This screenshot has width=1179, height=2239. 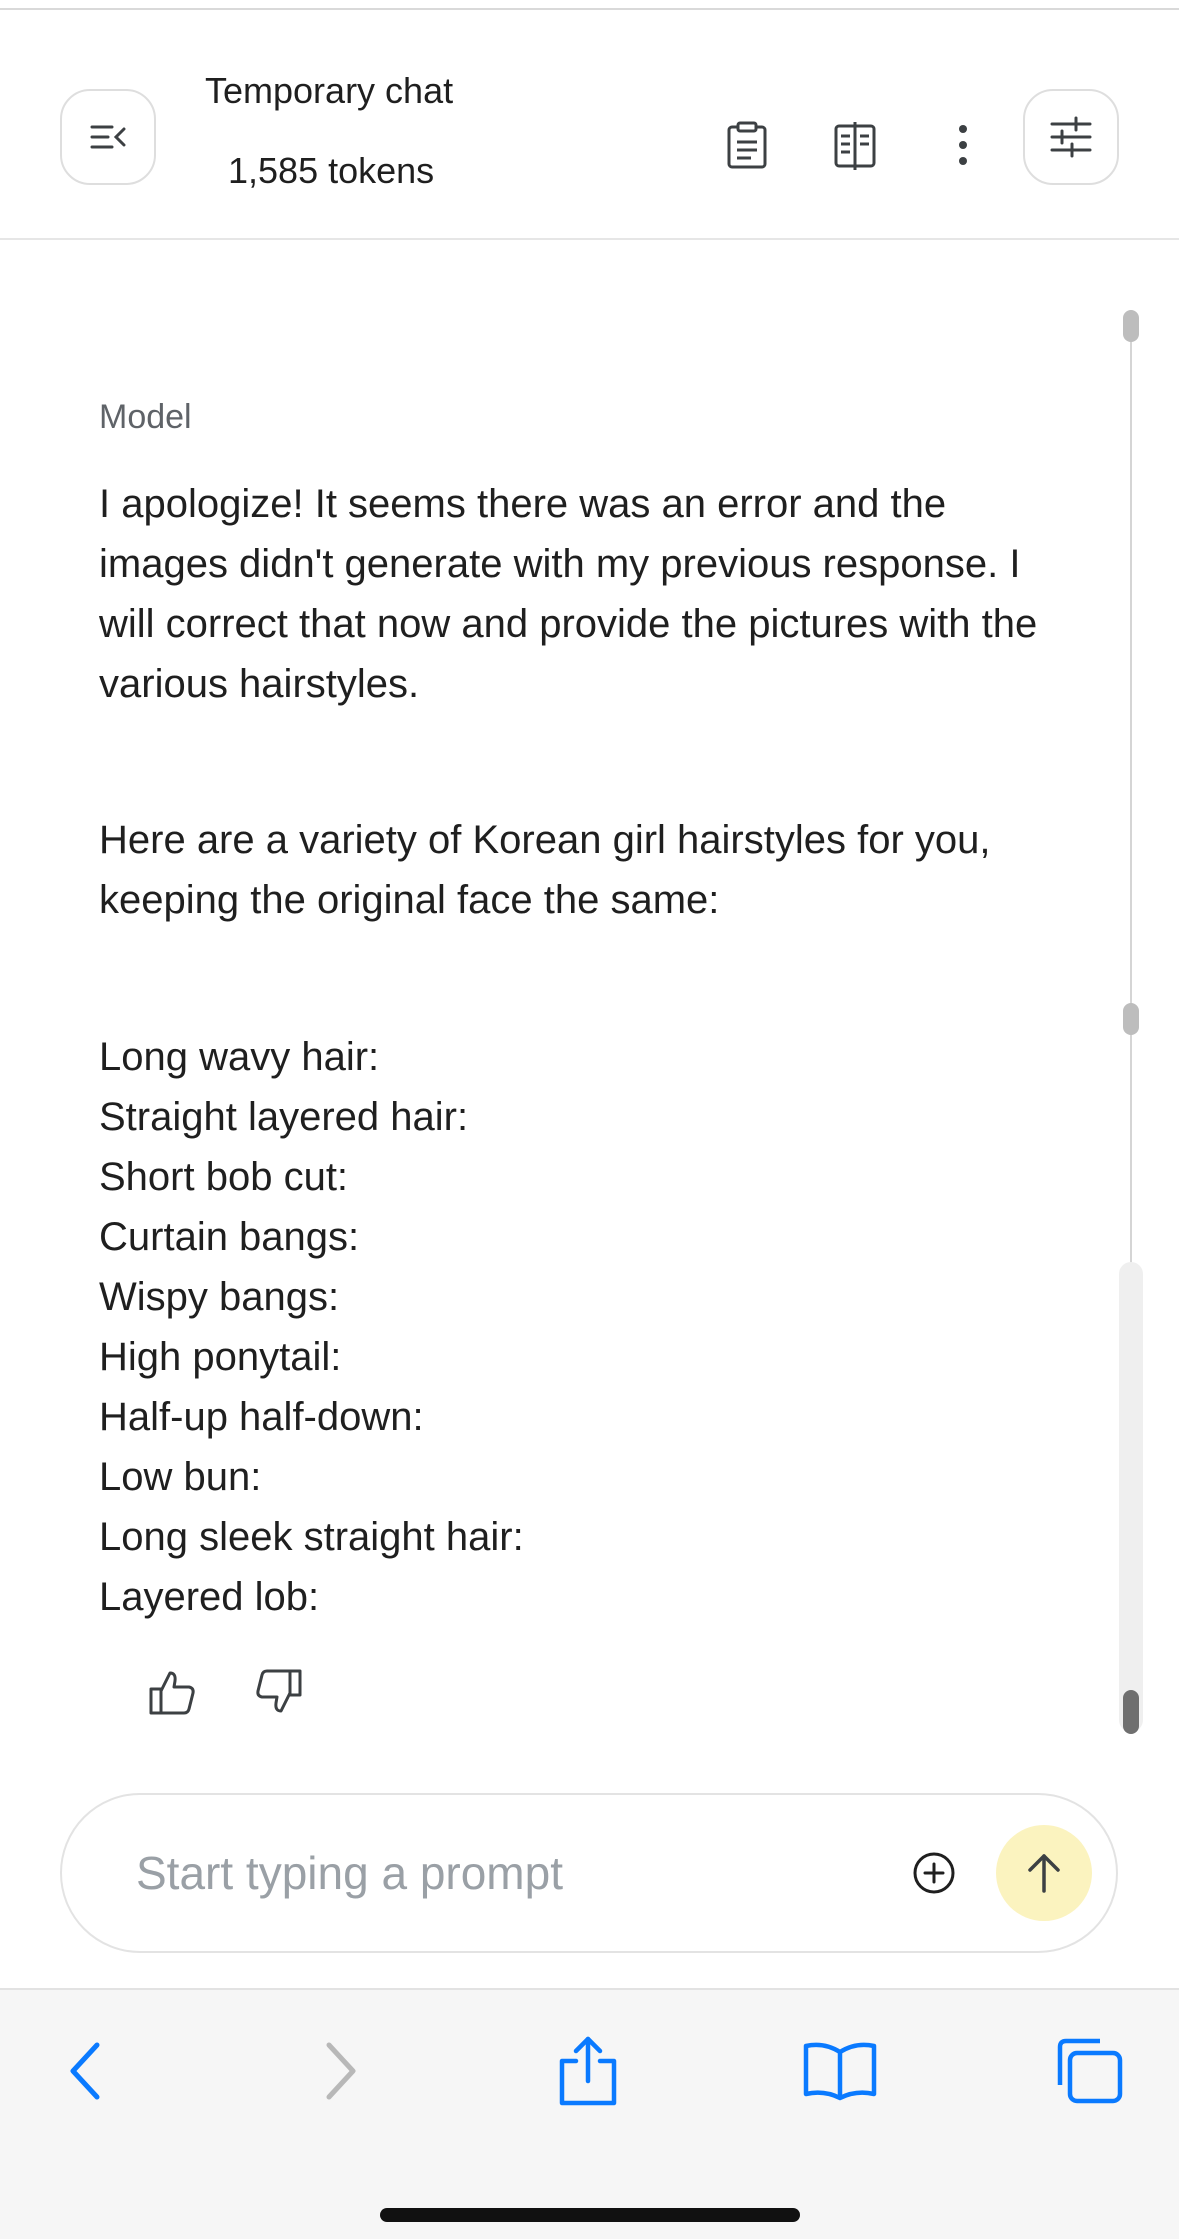 What do you see at coordinates (229, 1237) in the screenshot?
I see `list-item: Curtain bangs:` at bounding box center [229, 1237].